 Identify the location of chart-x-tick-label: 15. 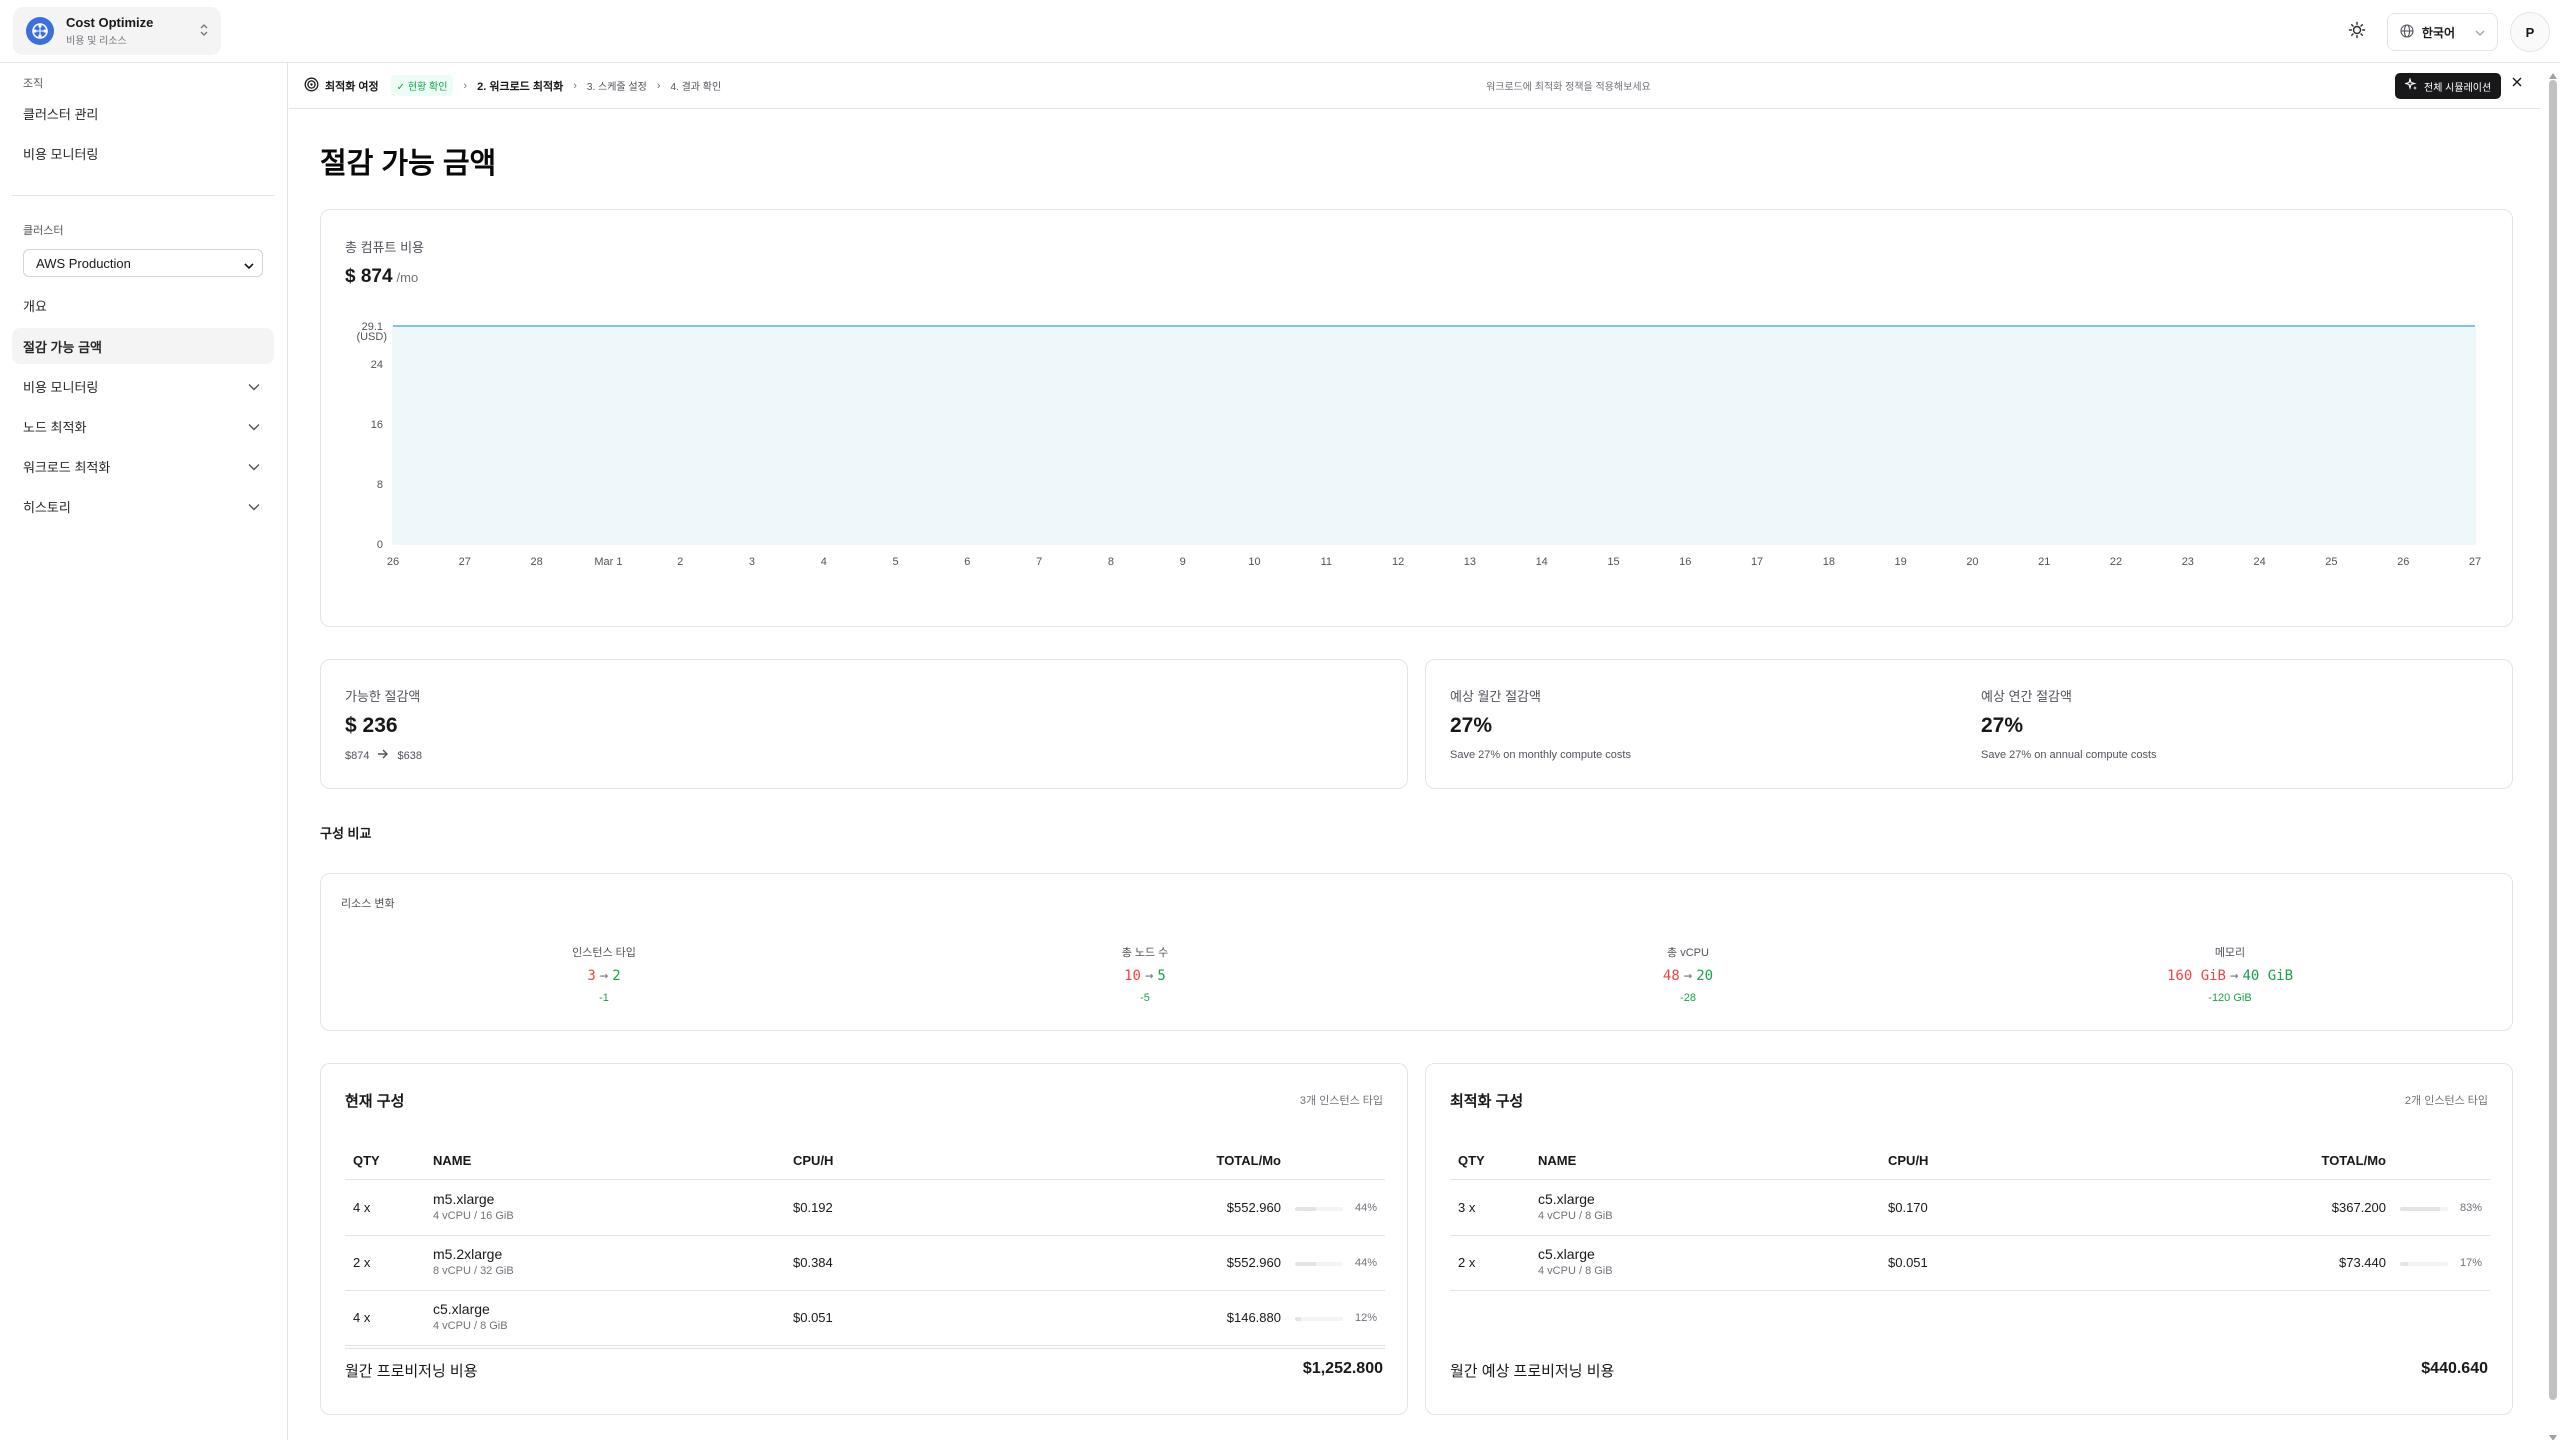
(1613, 562).